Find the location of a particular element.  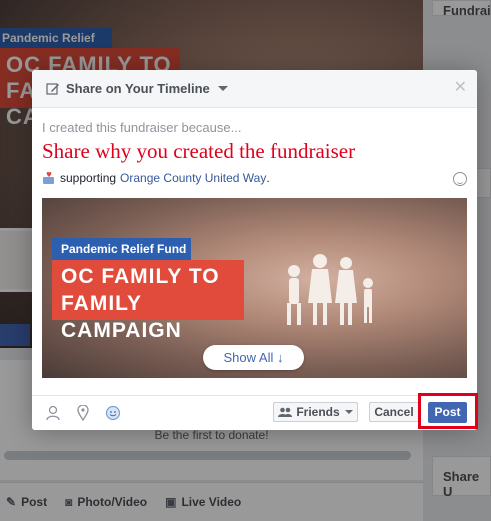

photo-banner: OC FAMILY TO FAMILY CAMPAIGN is located at coordinates (148, 301).